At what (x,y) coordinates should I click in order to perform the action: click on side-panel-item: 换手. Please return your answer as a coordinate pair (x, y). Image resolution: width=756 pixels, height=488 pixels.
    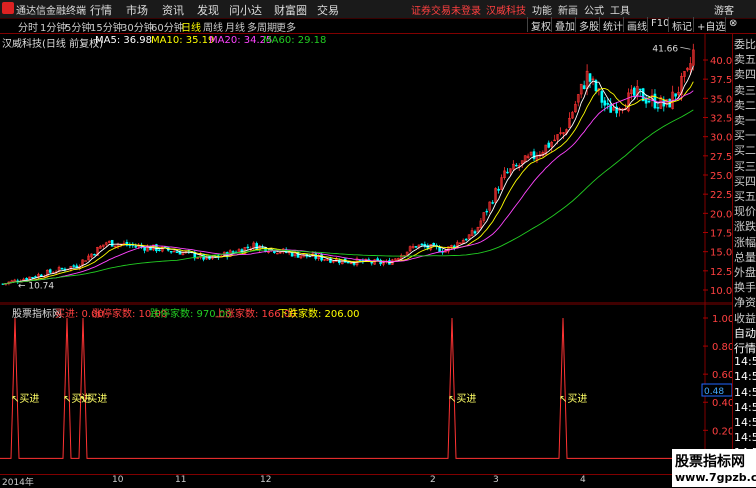
    Looking at the image, I should click on (745, 288).